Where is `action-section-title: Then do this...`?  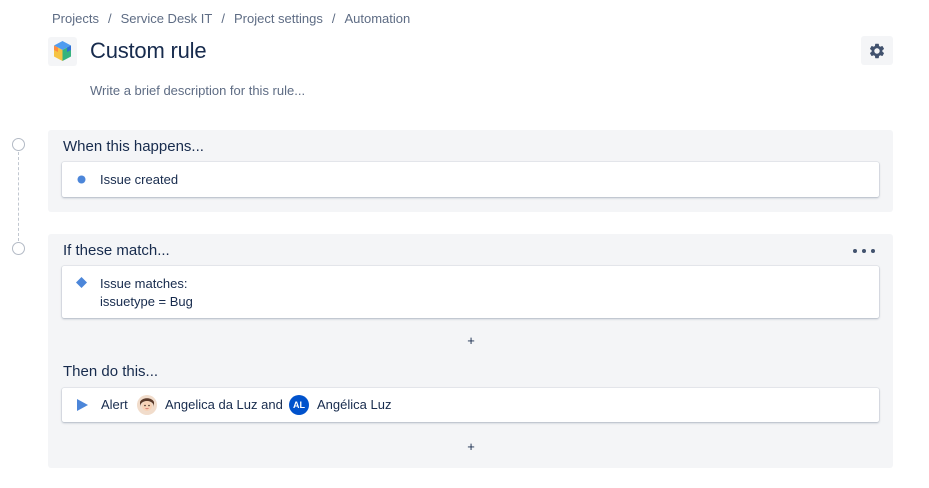
action-section-title: Then do this... is located at coordinates (111, 371).